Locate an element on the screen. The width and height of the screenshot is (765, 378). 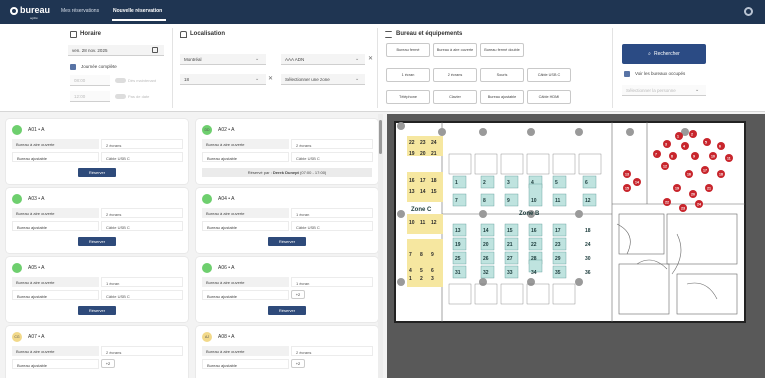
zone-c-desk-label: 19 is located at coordinates (412, 154).